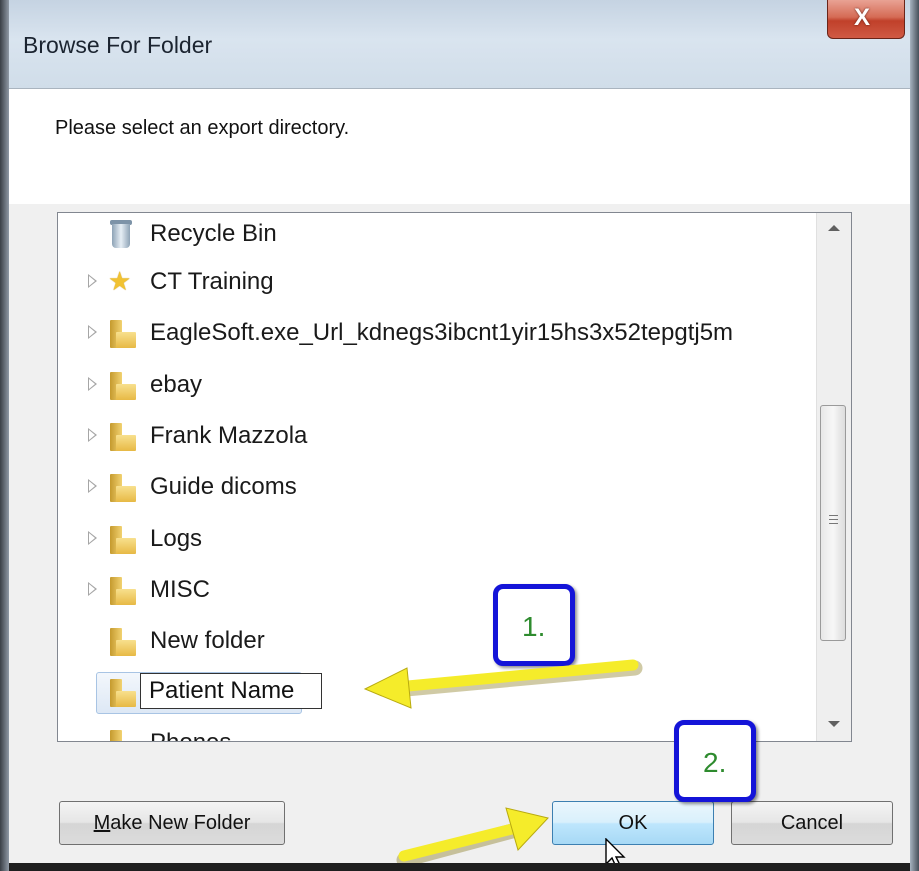 The image size is (919, 871). I want to click on tree-item-logs: Logs, so click(453, 540).